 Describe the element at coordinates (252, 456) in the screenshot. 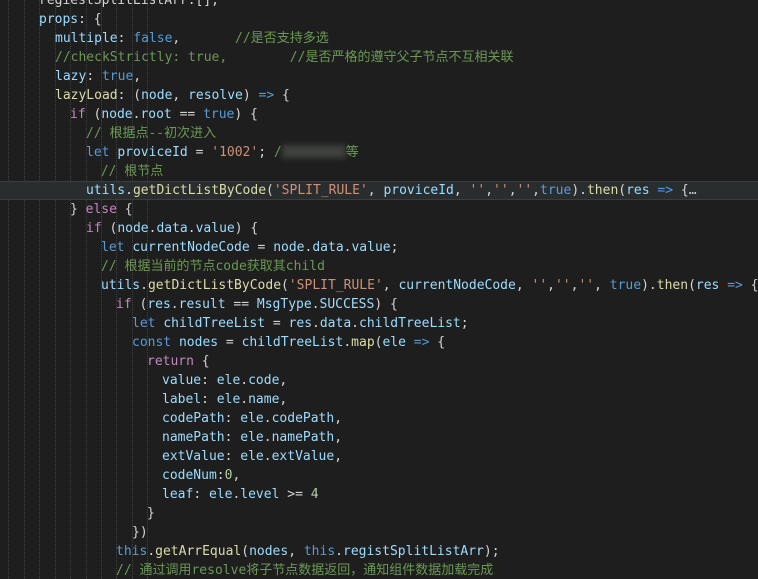

I see `code-text: extValue: ele.extValue,` at that location.